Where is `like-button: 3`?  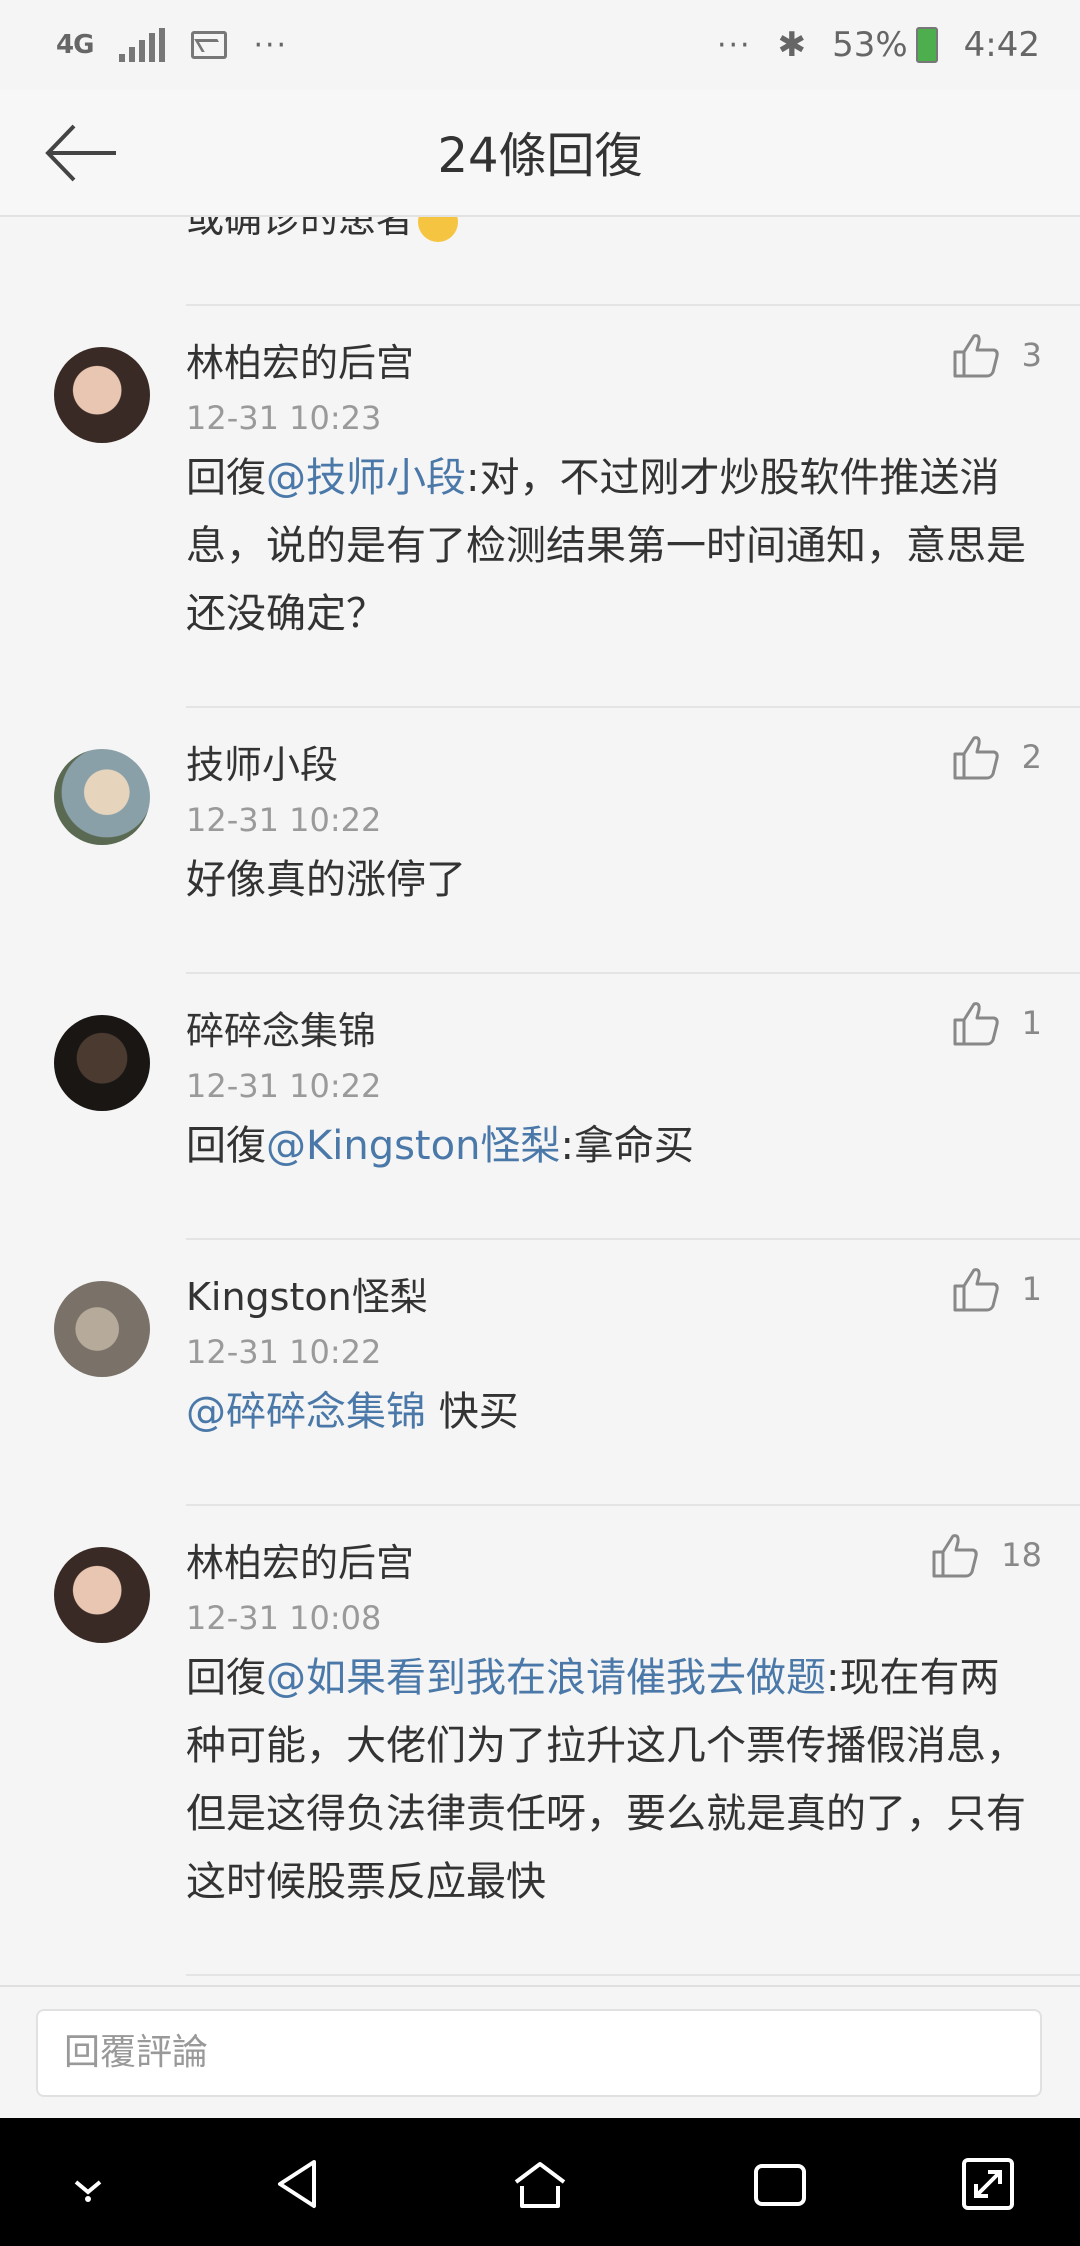 like-button: 3 is located at coordinates (997, 355).